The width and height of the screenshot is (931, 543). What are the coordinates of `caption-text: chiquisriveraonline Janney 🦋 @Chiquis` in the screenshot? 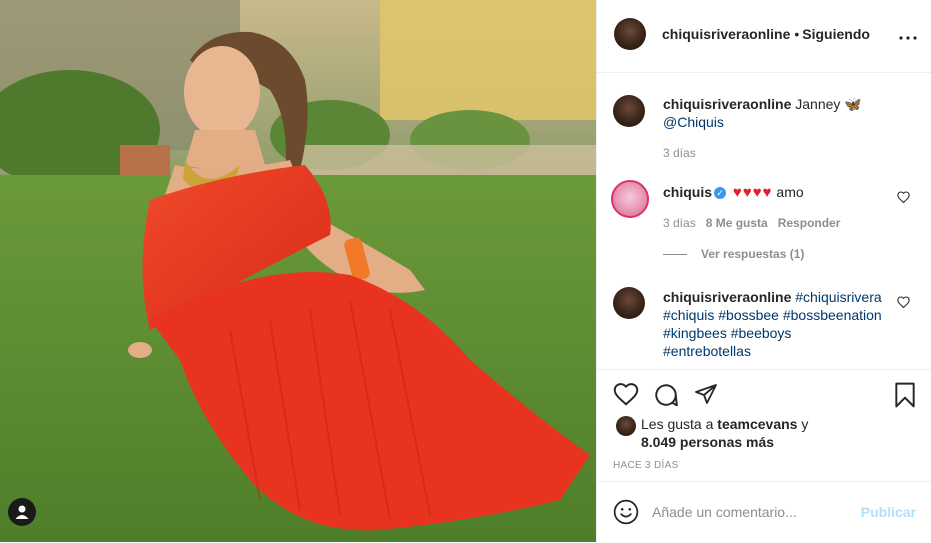 It's located at (778, 113).